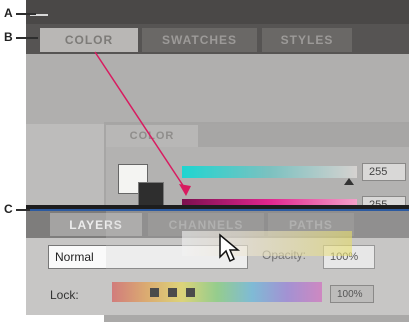 This screenshot has width=409, height=322. I want to click on cursor-icon, so click(230, 248).